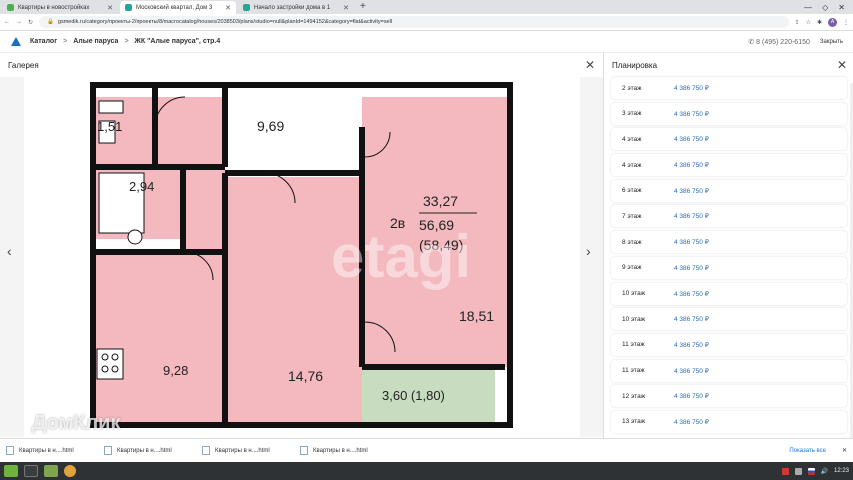  I want to click on back-icon: ←, so click(7, 22).